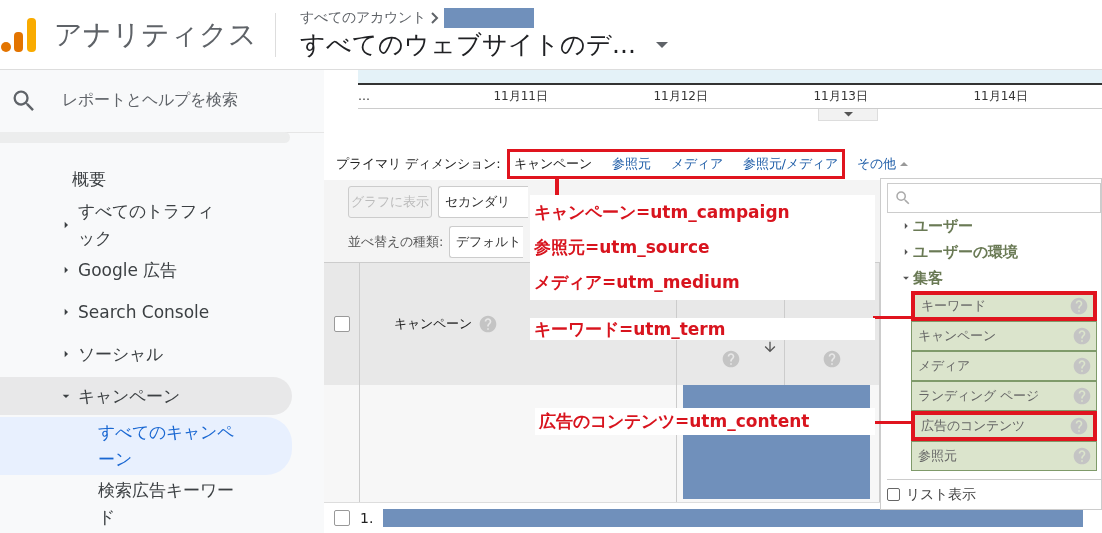 Image resolution: width=1102 pixels, height=533 pixels. What do you see at coordinates (1000, 96) in the screenshot?
I see `axis-label: 11月14日` at bounding box center [1000, 96].